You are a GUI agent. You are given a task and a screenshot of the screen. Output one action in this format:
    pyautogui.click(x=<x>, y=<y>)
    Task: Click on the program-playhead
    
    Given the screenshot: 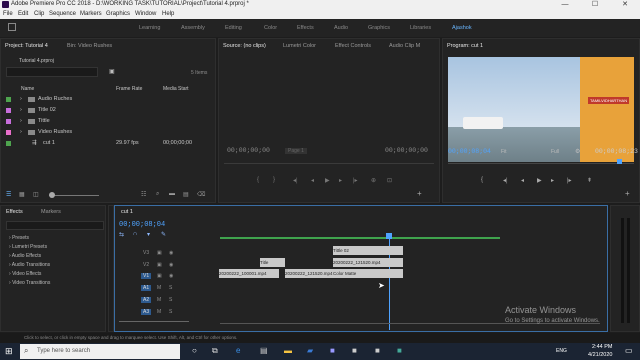 What is the action you would take?
    pyautogui.click(x=619, y=161)
    